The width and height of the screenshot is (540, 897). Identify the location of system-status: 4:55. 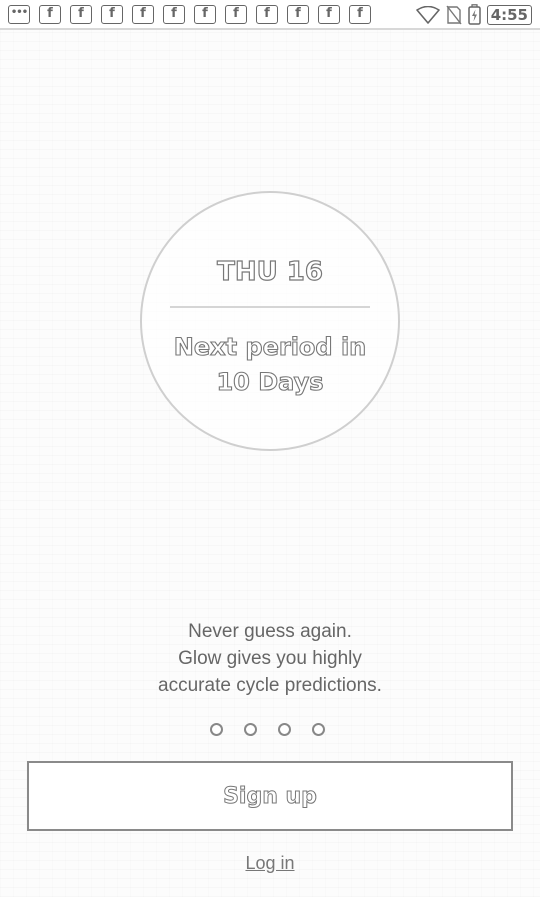
(473, 14).